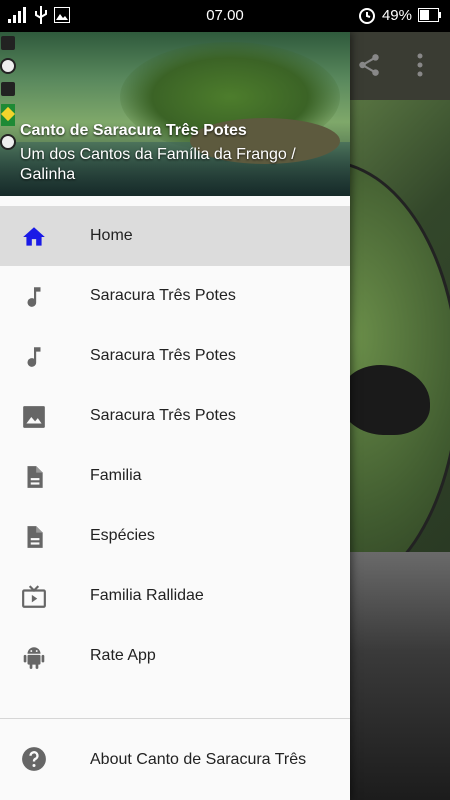 The height and width of the screenshot is (800, 450). Describe the element at coordinates (133, 130) in the screenshot. I see `drawer-title: Canto de Saracura Três Potes` at that location.